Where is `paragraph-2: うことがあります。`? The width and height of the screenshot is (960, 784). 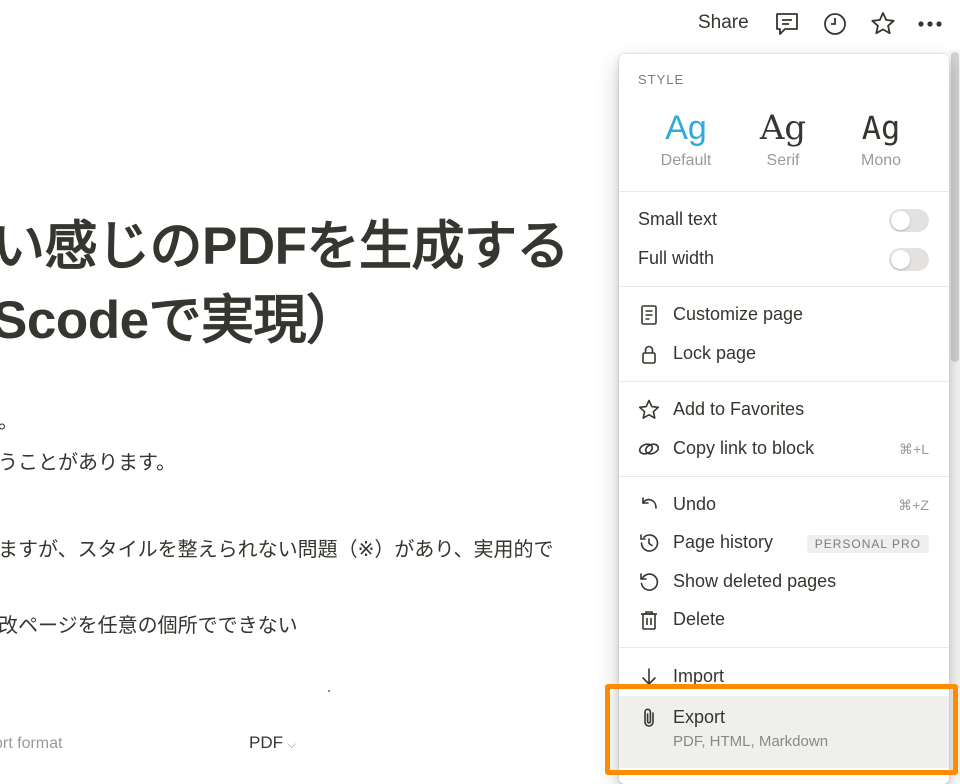
paragraph-2: うことがあります。 is located at coordinates (88, 460).